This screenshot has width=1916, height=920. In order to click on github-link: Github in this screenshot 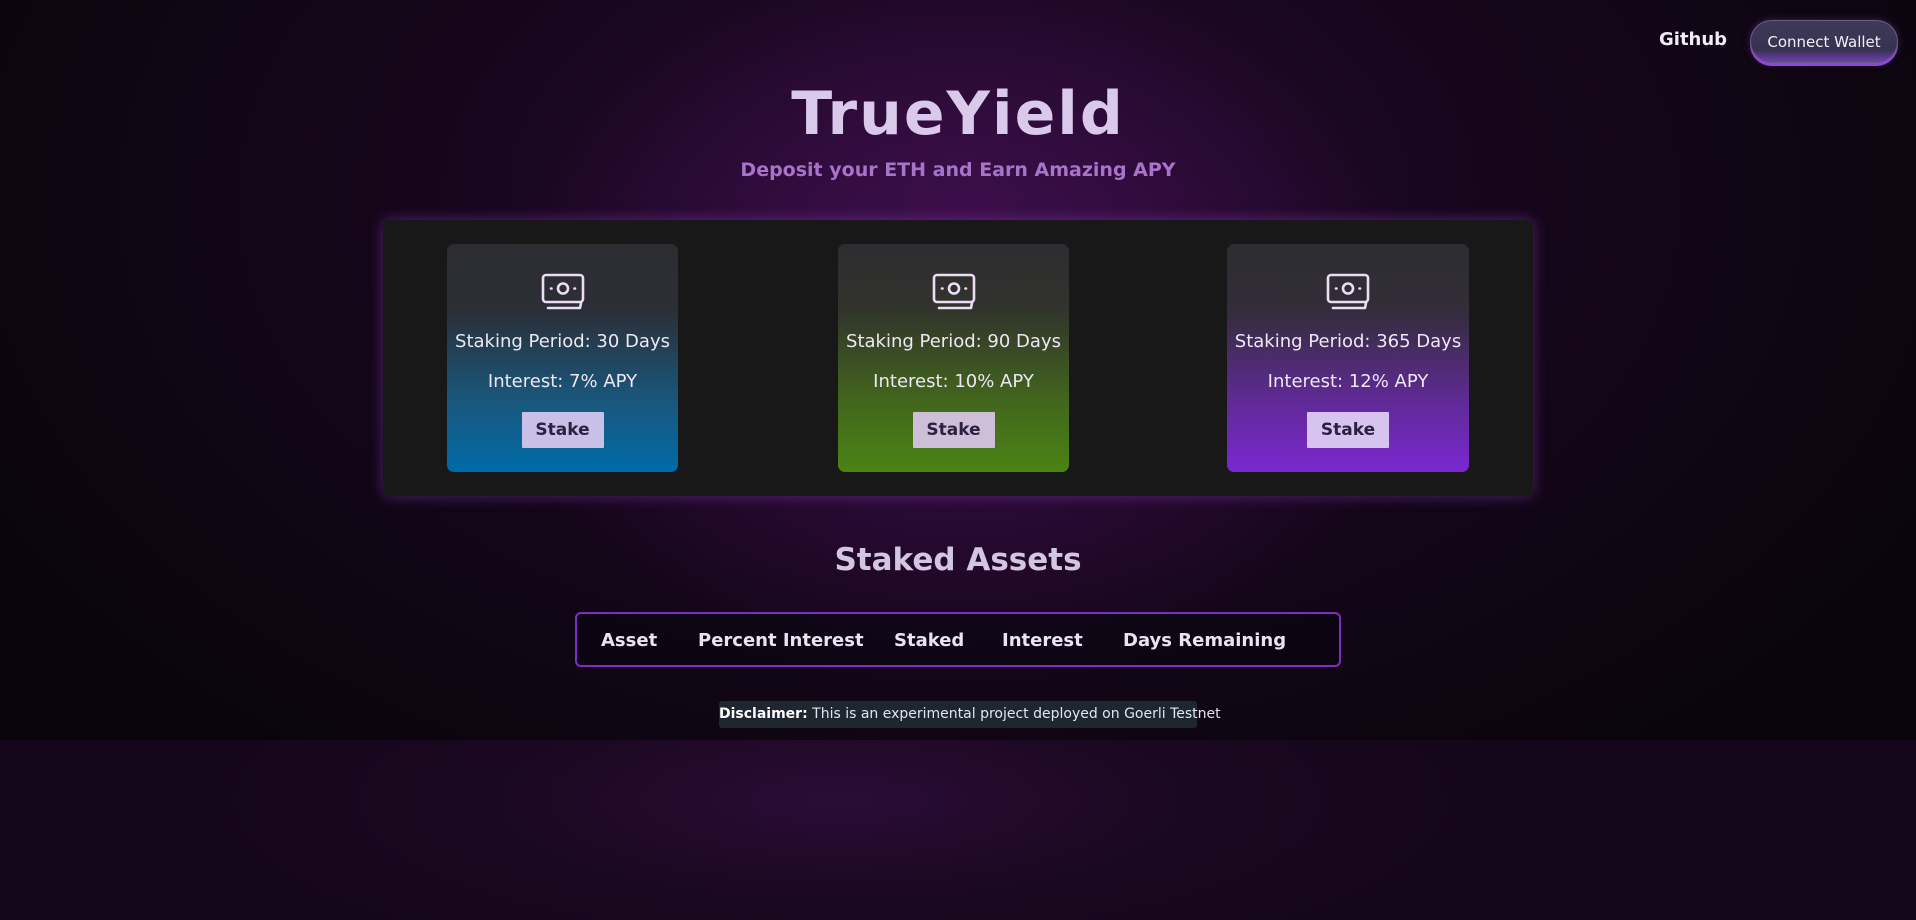, I will do `click(1693, 39)`.